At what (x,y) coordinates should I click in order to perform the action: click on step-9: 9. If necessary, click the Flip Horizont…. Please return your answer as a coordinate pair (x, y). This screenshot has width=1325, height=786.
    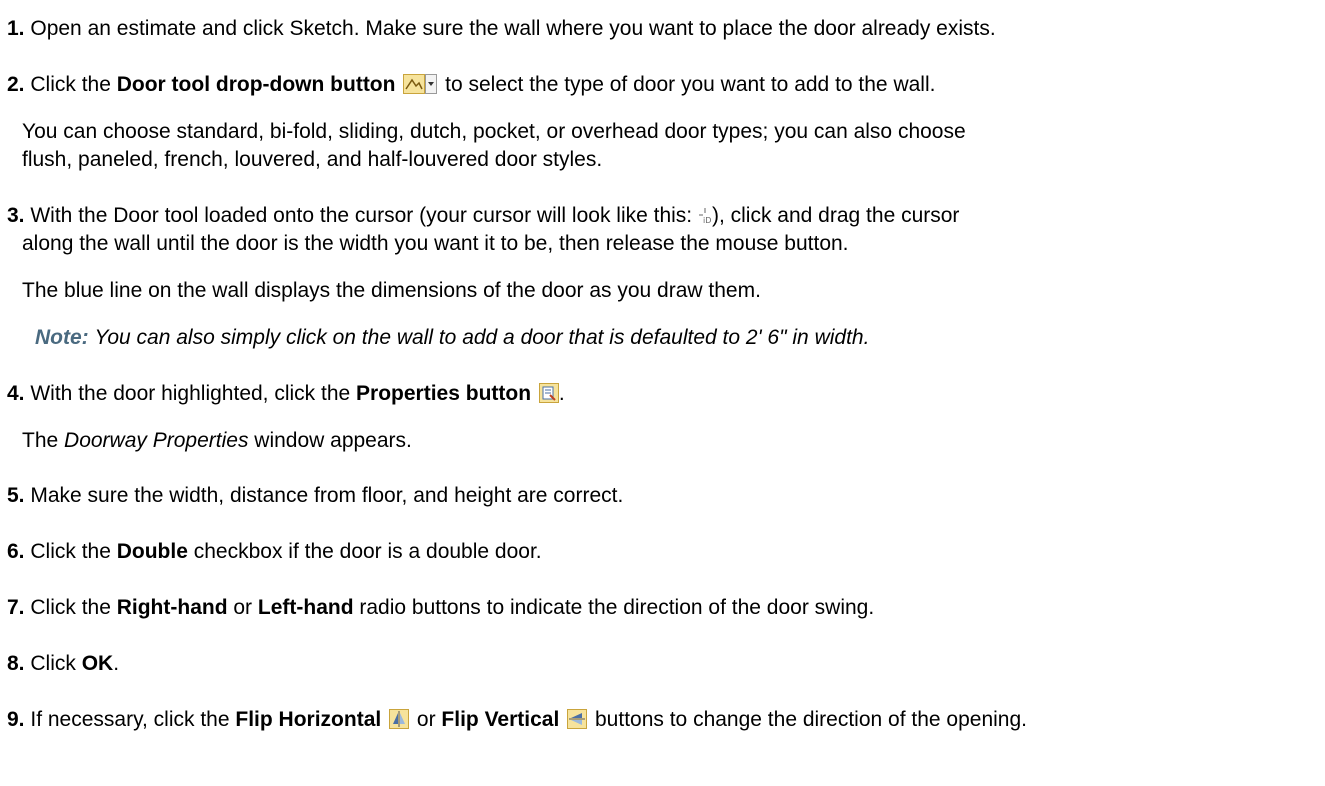
    Looking at the image, I should click on (517, 721).